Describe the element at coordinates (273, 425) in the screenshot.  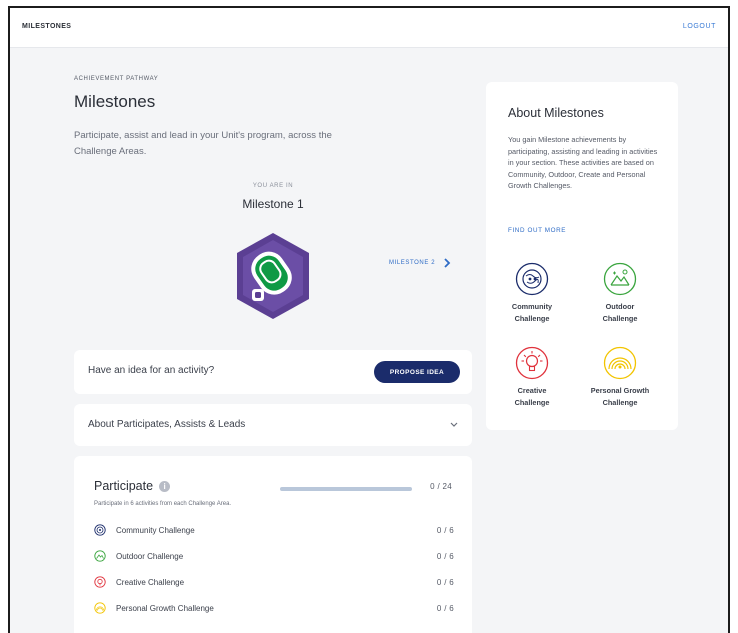
I see `about-pal-accordion: About Participates, Assists & Leads` at that location.